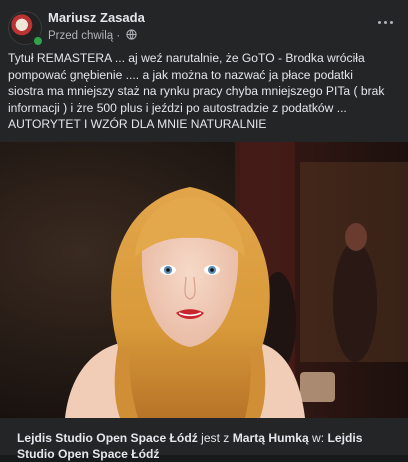 This screenshot has height=462, width=408. Describe the element at coordinates (96, 17) in the screenshot. I see `author-name: Mariusz Zasada` at that location.